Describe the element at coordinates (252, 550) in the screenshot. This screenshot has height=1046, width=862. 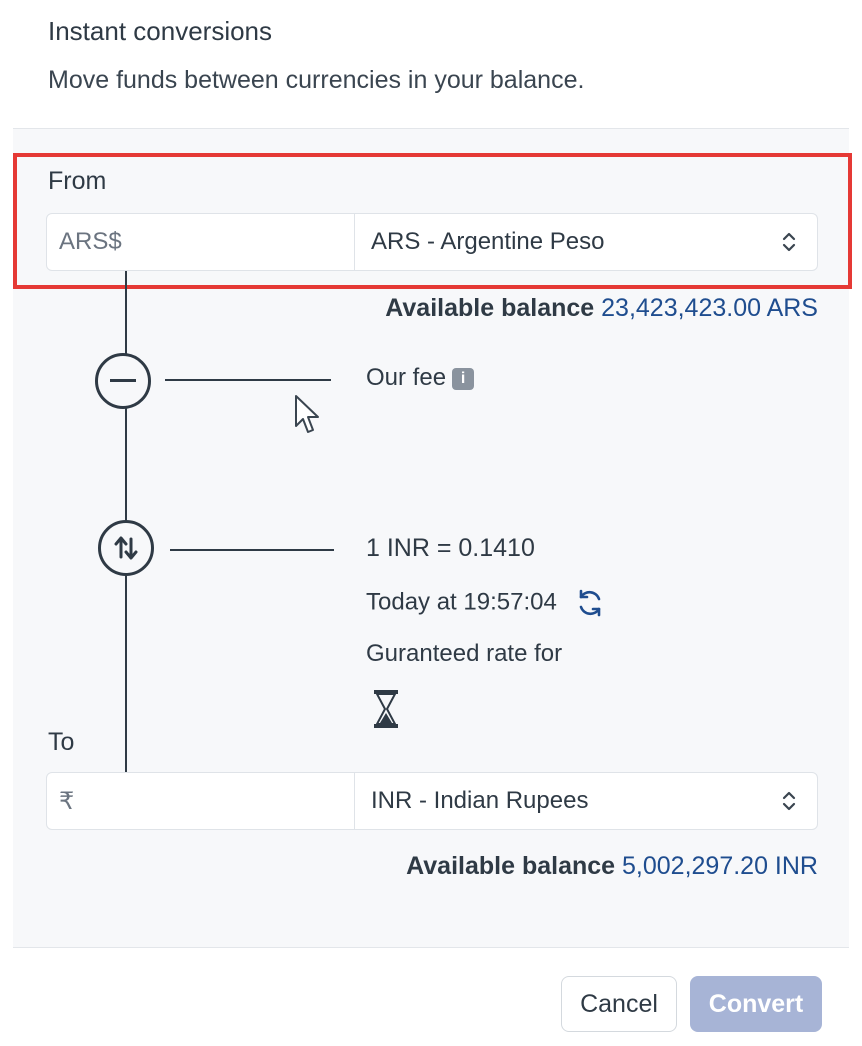
I see `rate-connector` at that location.